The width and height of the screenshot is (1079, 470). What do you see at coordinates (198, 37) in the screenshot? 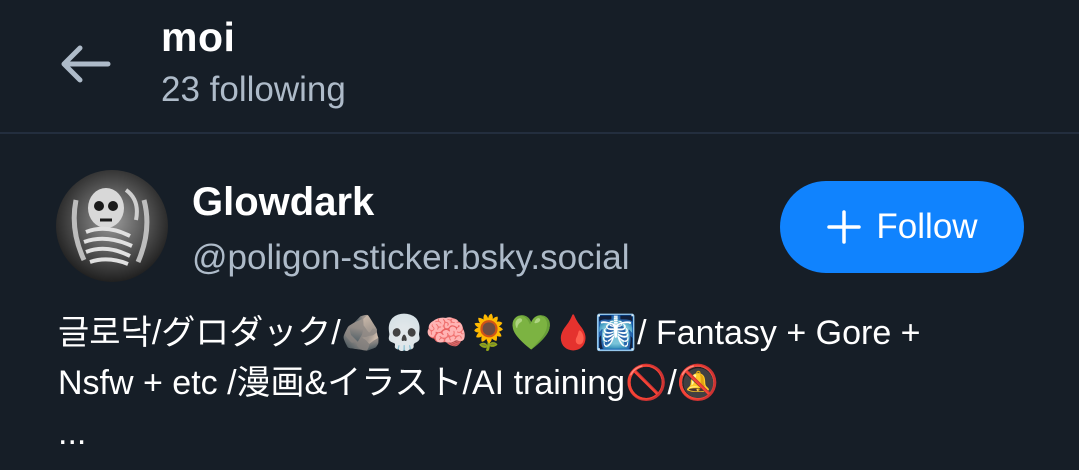
I see `page-title: moi` at bounding box center [198, 37].